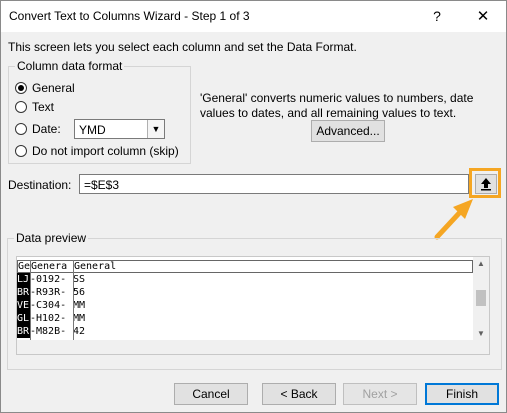 The image size is (507, 413). I want to click on radio-skip: Do not import column (skip), so click(97, 151).